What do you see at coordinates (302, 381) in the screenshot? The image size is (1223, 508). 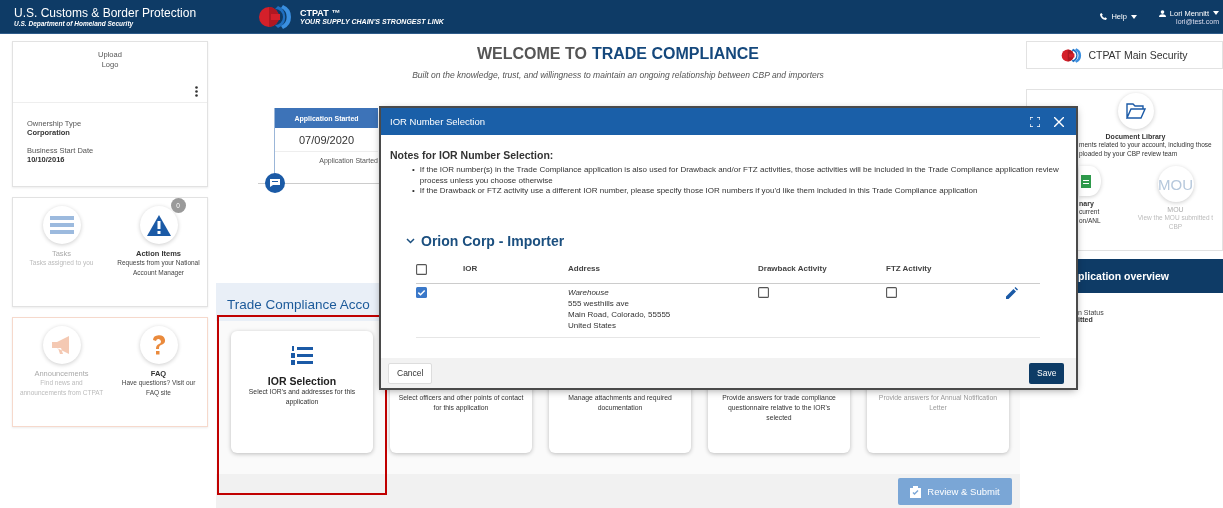 I see `card-title: IOR Selection` at bounding box center [302, 381].